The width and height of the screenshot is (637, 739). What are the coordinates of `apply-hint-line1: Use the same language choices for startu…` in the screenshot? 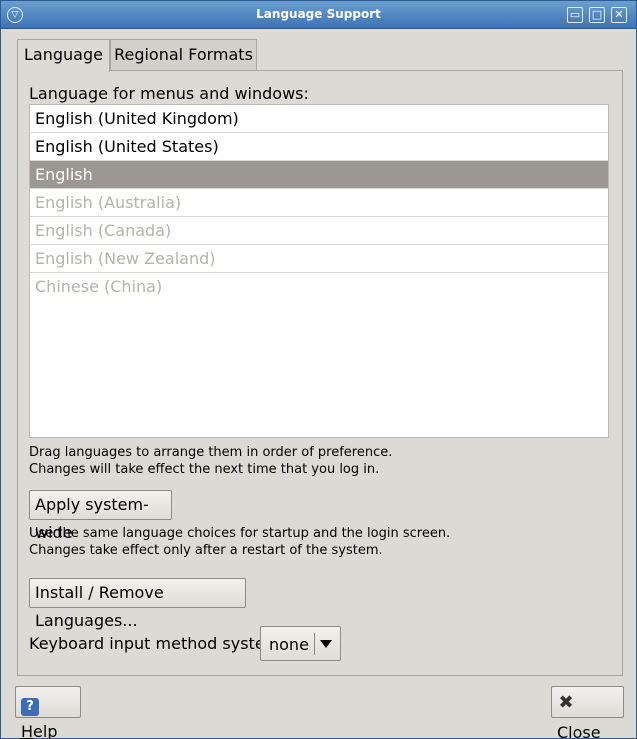 It's located at (240, 533).